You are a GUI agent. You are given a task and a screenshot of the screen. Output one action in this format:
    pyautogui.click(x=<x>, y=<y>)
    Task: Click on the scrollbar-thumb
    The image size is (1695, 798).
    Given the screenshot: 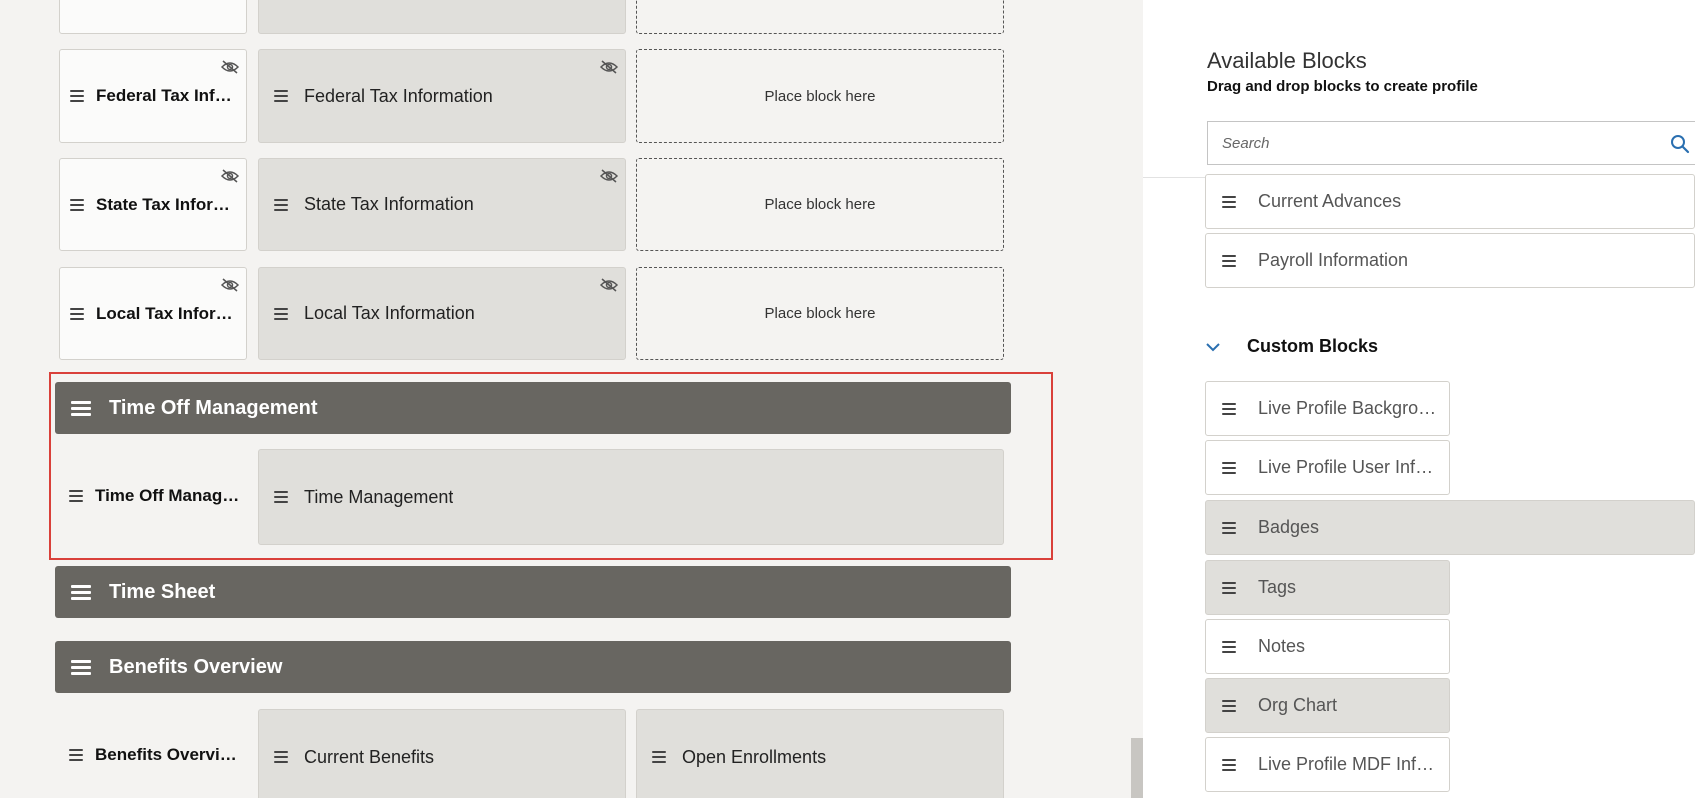 What is the action you would take?
    pyautogui.click(x=1137, y=768)
    